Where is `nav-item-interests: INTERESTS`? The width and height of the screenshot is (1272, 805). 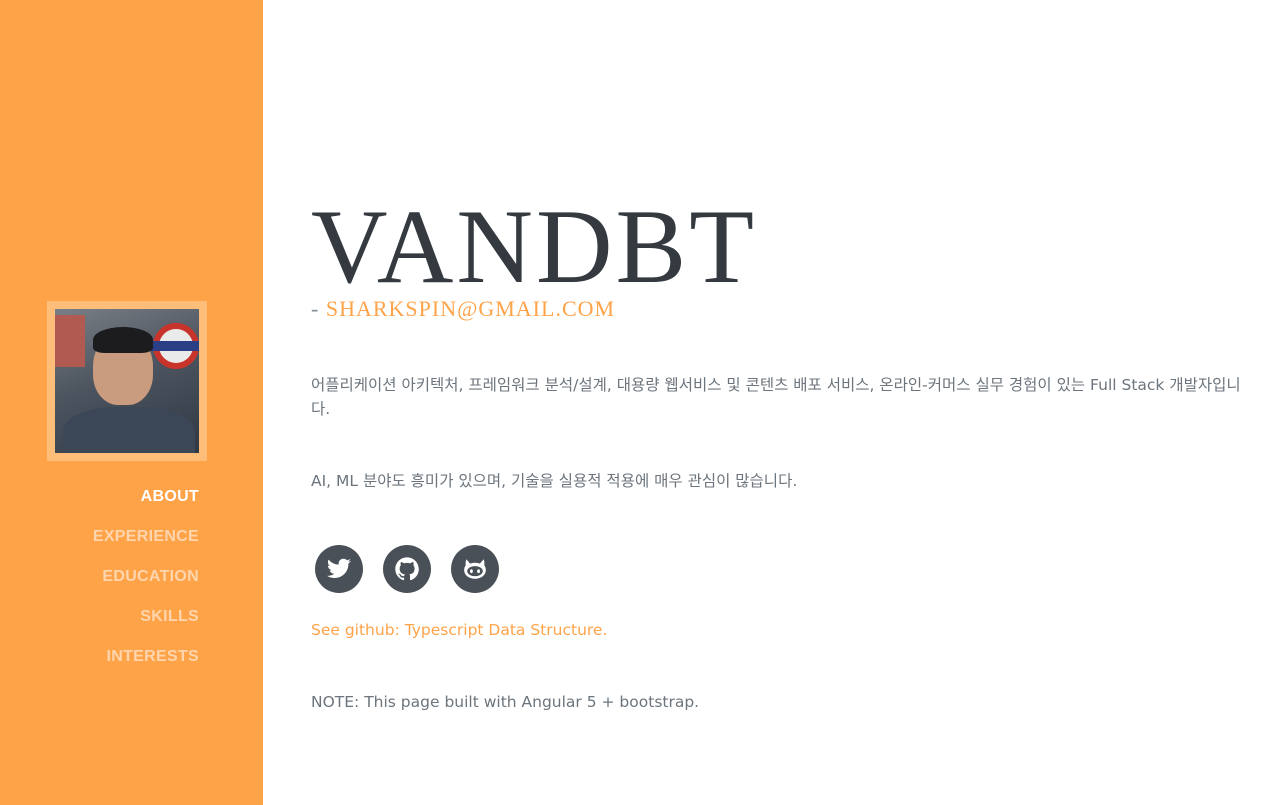 nav-item-interests: INTERESTS is located at coordinates (146, 666).